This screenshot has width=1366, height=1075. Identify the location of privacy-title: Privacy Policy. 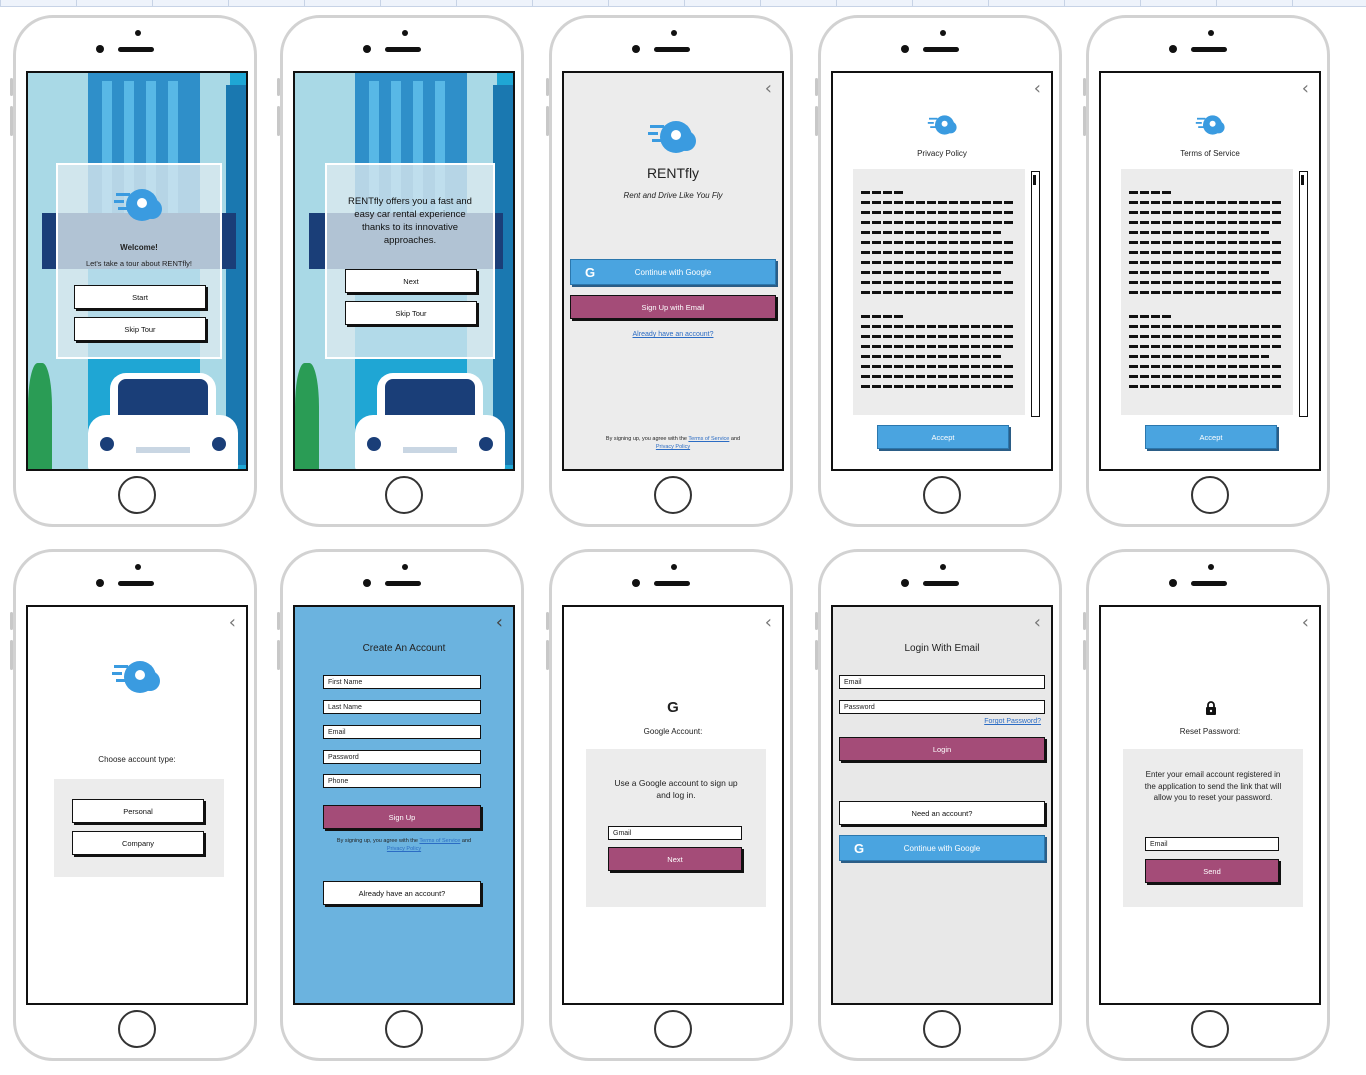
(942, 153).